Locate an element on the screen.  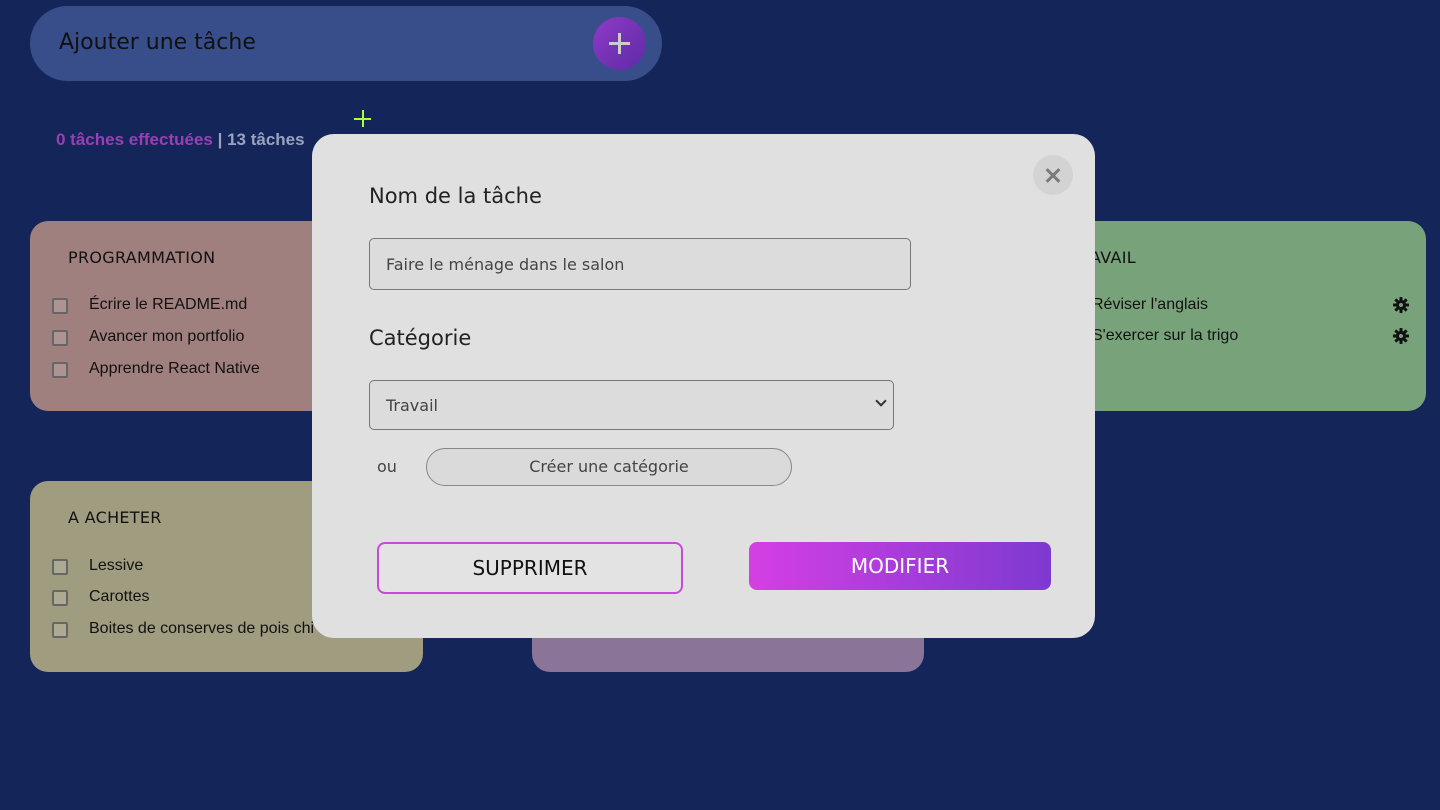
modify-button: MODIFIER is located at coordinates (900, 566).